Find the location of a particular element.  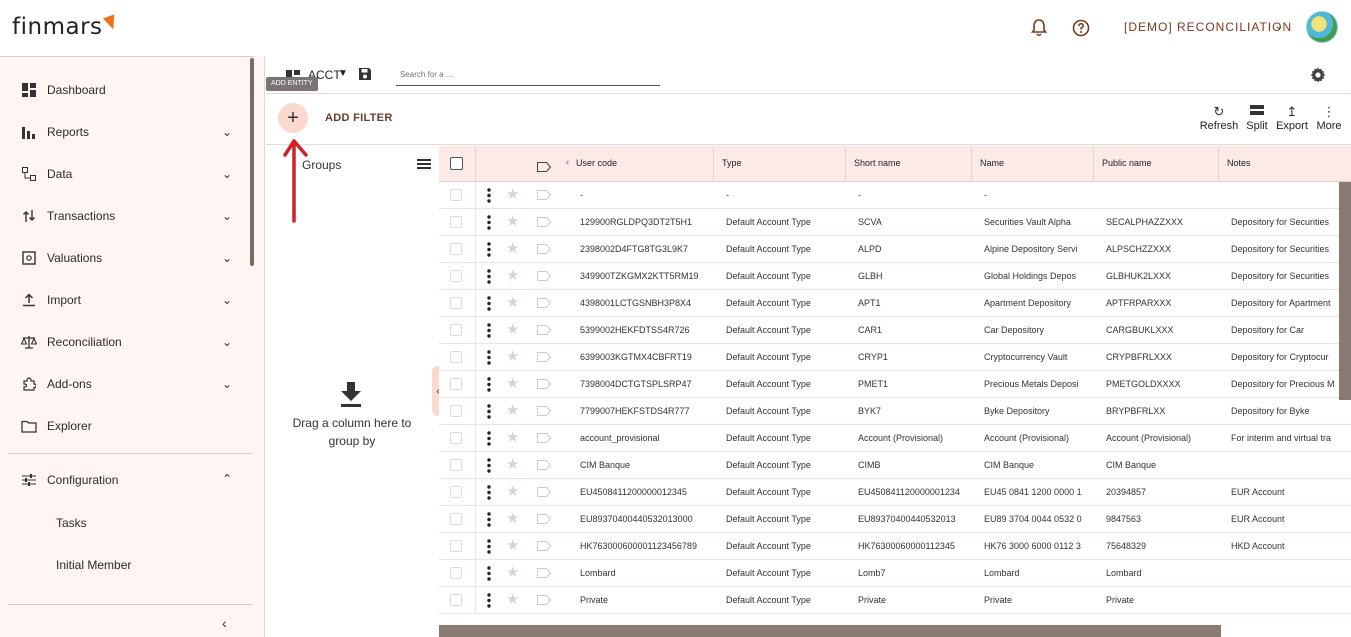

finmars-logo: finmars is located at coordinates (65, 27).